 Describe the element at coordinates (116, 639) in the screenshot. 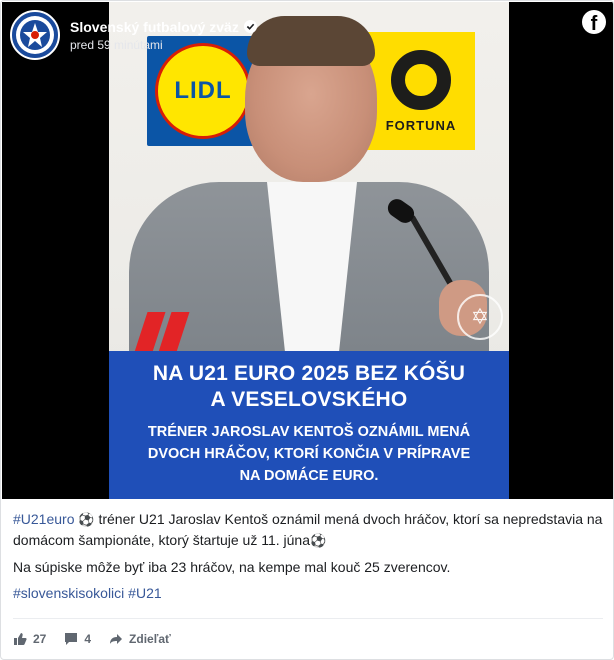

I see `share-arrow-icon` at that location.